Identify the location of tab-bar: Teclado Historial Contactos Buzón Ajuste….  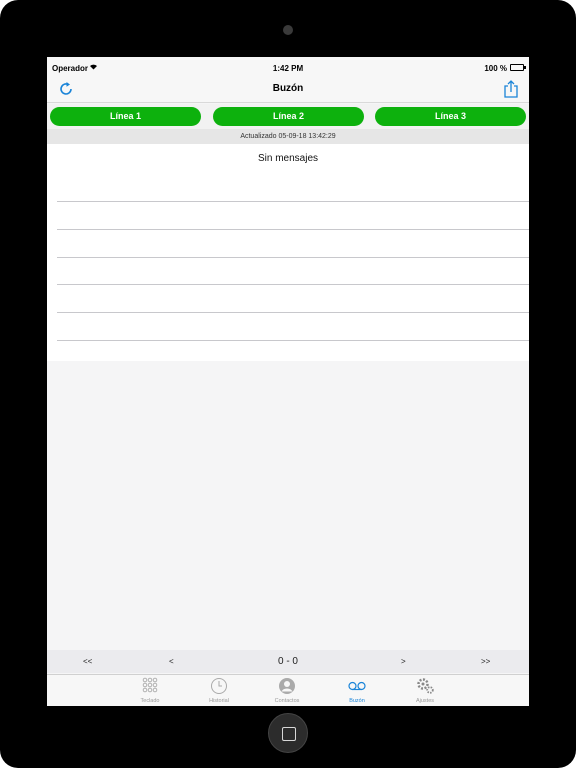
(288, 690).